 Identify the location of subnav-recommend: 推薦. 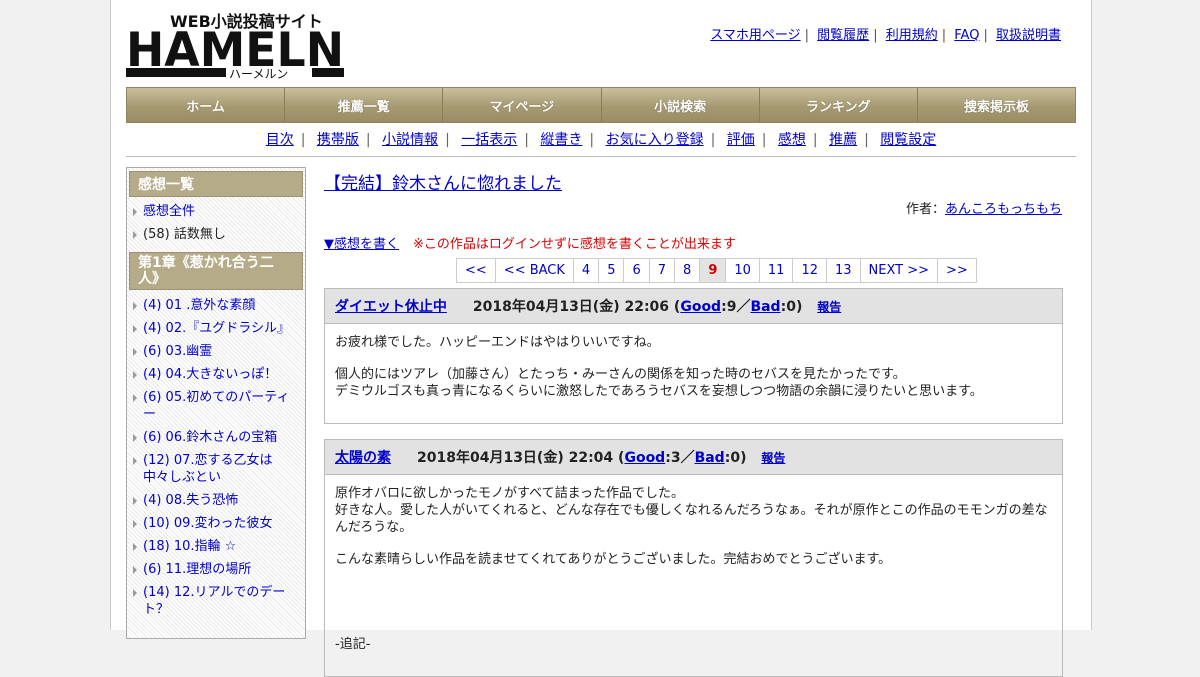
(843, 140).